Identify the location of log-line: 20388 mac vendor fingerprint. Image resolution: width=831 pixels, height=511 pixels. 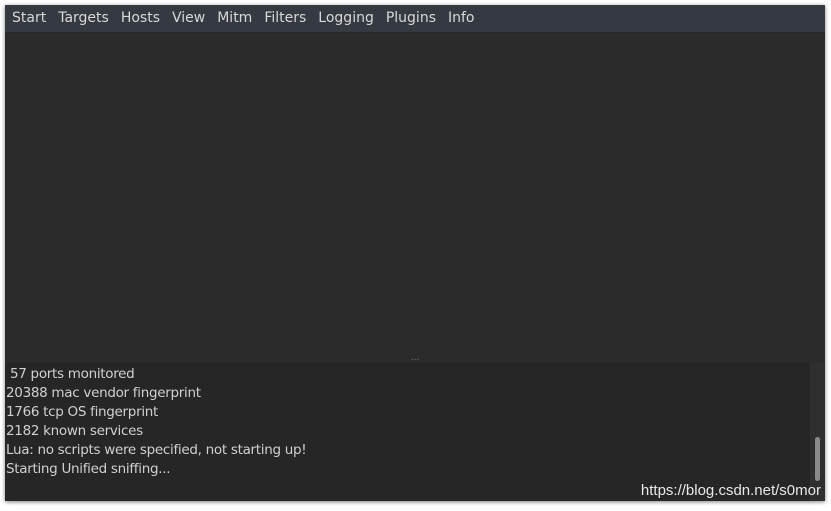
(103, 393).